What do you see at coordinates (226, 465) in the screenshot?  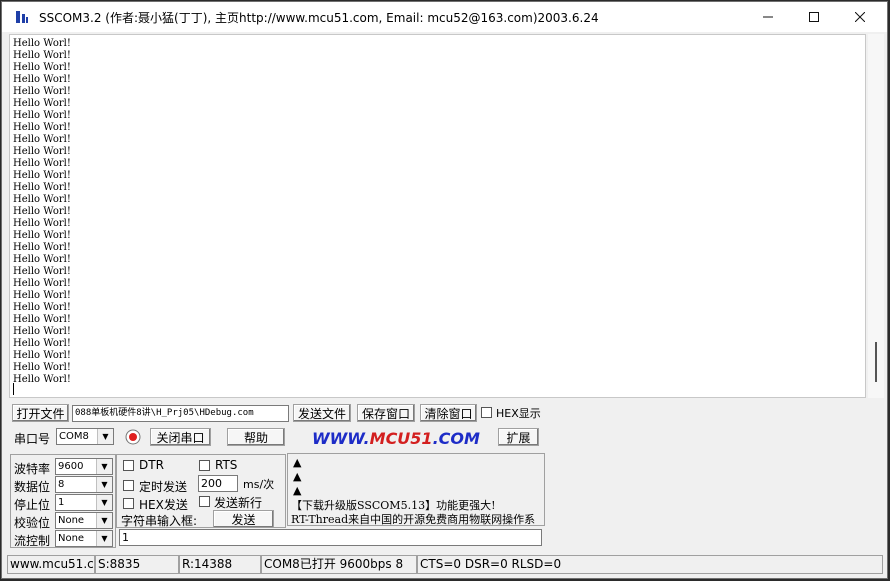 I see `rts-label: RTS` at bounding box center [226, 465].